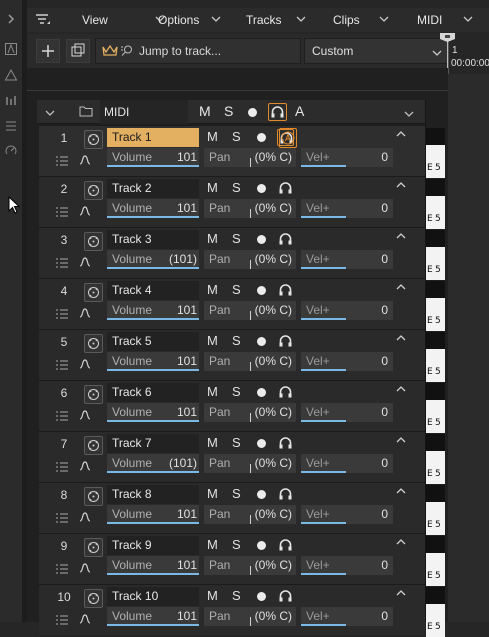  What do you see at coordinates (48, 51) in the screenshot?
I see `add-track-button` at bounding box center [48, 51].